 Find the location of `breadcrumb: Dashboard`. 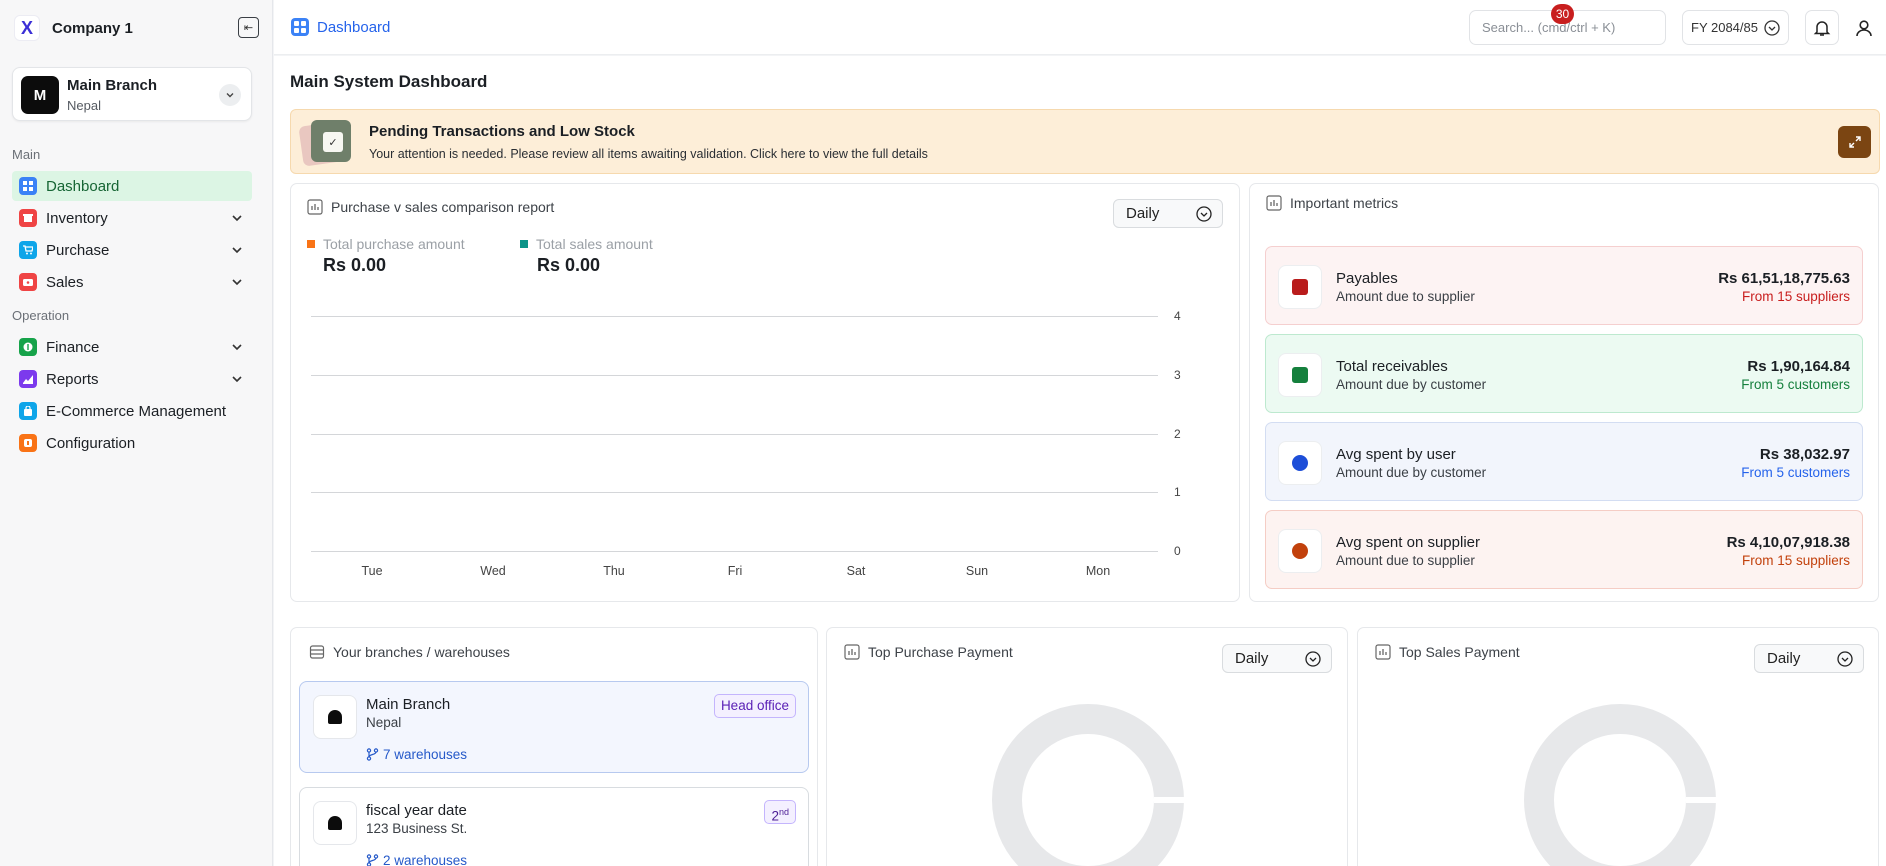

breadcrumb: Dashboard is located at coordinates (340, 27).